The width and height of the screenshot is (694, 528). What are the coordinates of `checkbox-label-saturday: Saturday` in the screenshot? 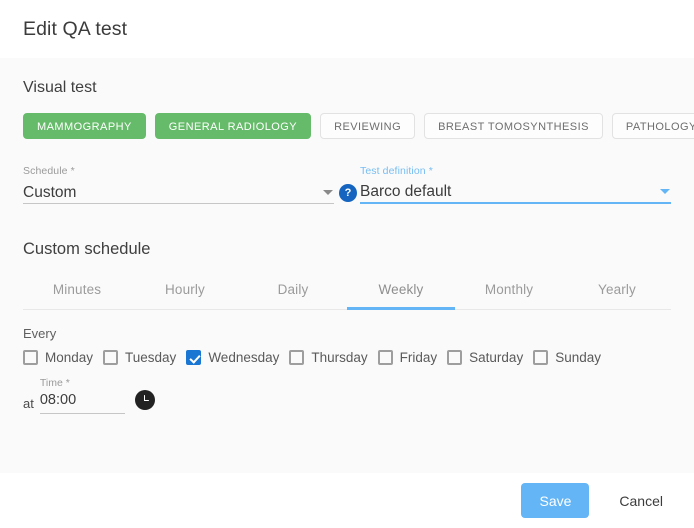 It's located at (496, 357).